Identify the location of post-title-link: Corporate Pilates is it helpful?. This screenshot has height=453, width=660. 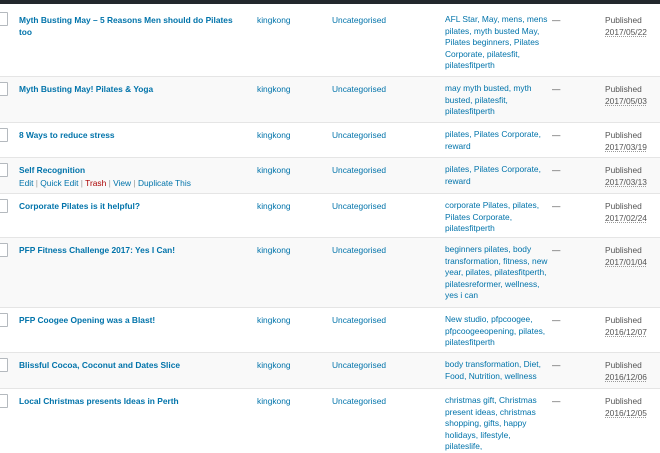
(133, 206).